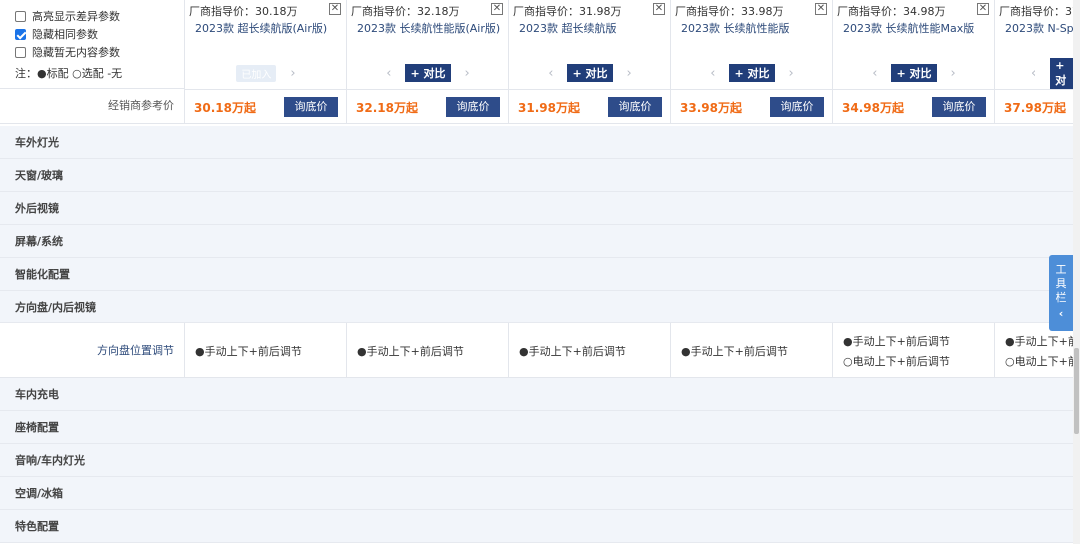 The image size is (1080, 544). I want to click on dealer-price: 37.98万起, so click(1035, 108).